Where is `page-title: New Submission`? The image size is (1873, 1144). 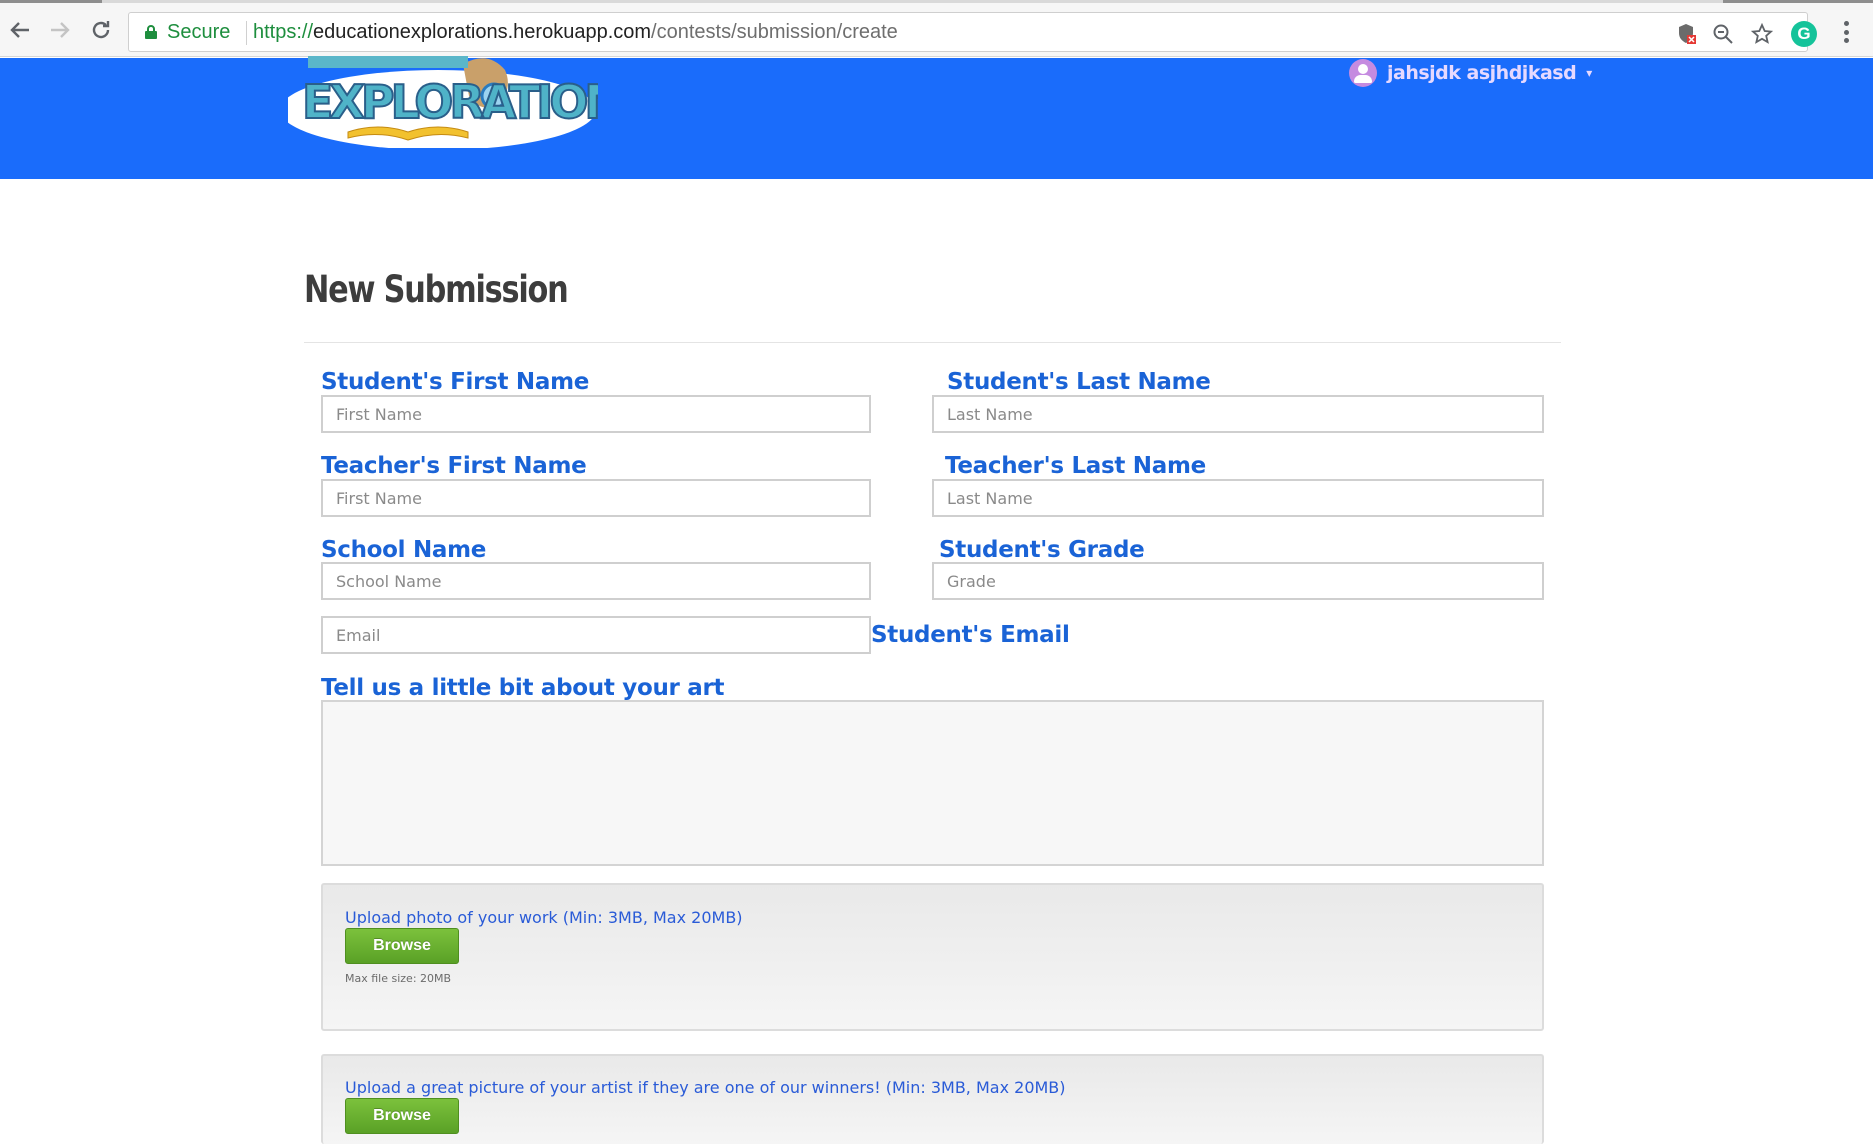
page-title: New Submission is located at coordinates (436, 289).